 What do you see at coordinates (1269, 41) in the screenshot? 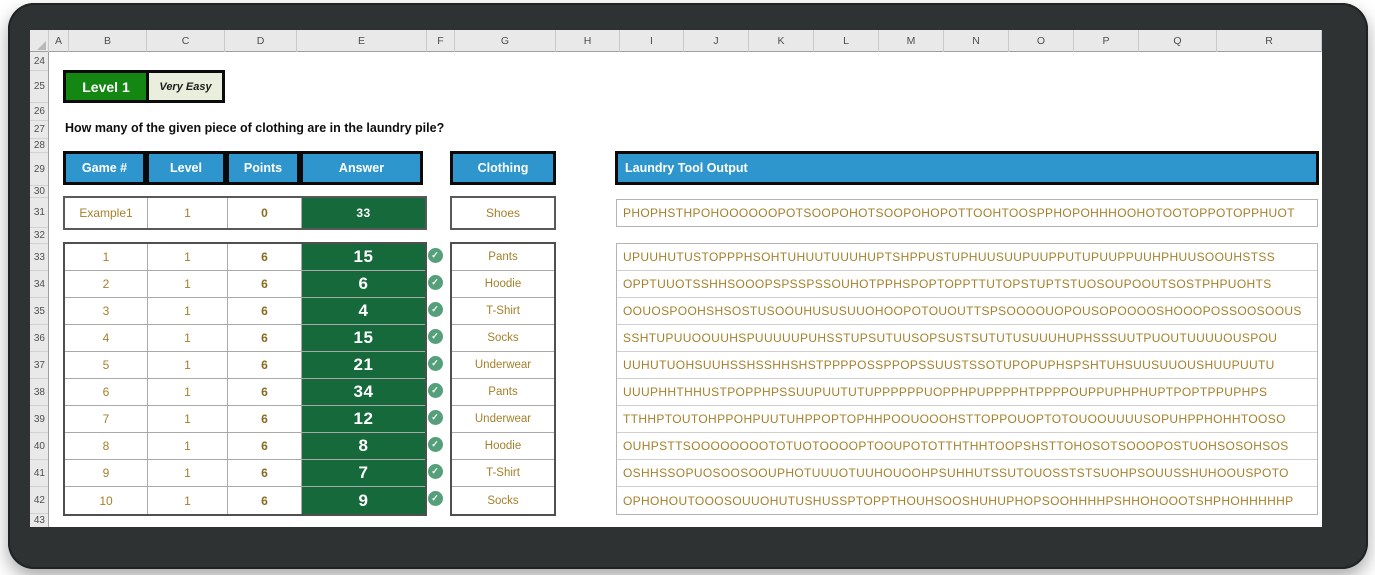
I see `column-header-R: R` at bounding box center [1269, 41].